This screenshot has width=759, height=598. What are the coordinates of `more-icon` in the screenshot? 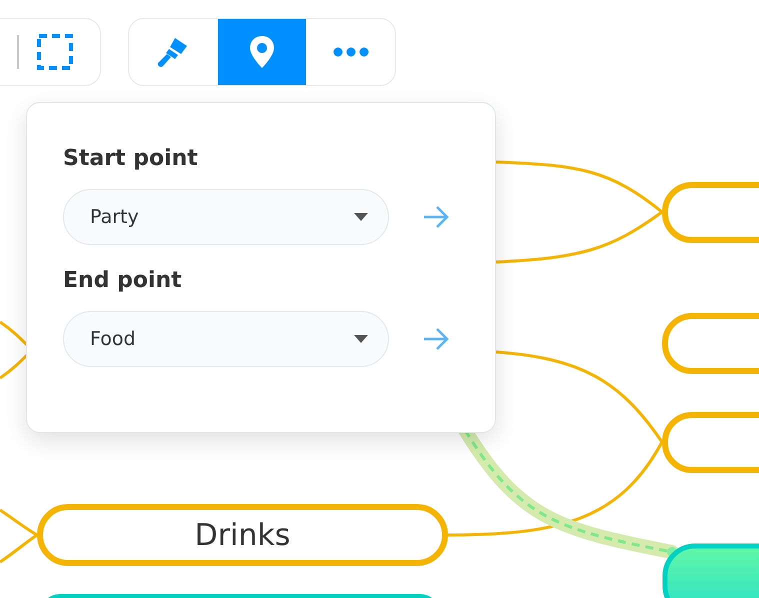 It's located at (350, 52).